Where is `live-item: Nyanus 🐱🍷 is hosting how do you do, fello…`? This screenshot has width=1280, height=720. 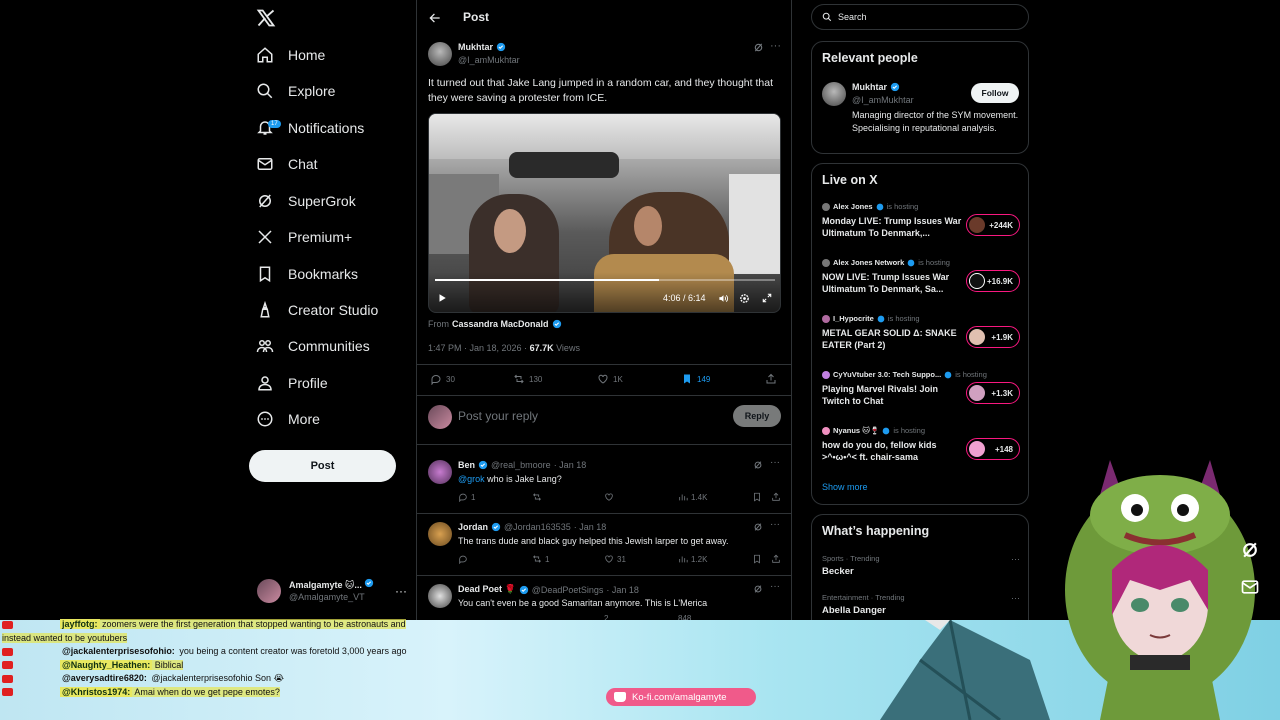
live-item: Nyanus 🐱🍷 is hosting how do you do, fello… is located at coordinates (922, 450).